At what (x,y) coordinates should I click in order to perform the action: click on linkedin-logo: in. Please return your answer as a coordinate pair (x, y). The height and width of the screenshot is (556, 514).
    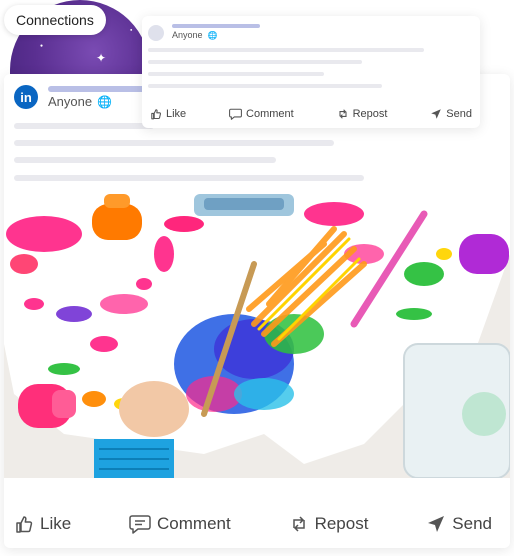
    Looking at the image, I should click on (26, 97).